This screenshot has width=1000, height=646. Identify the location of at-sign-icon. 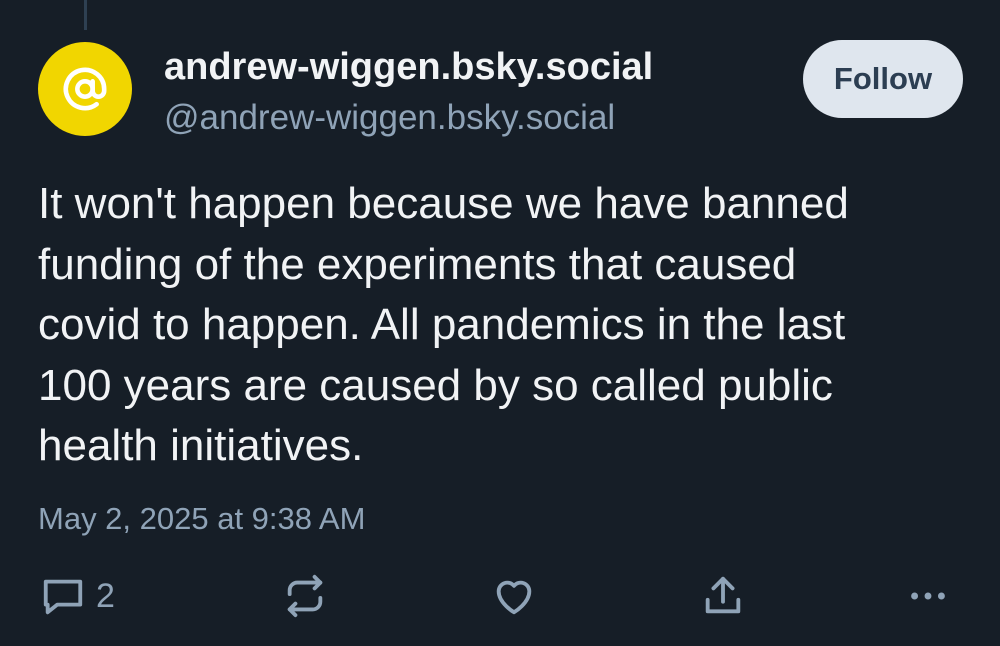
(85, 89).